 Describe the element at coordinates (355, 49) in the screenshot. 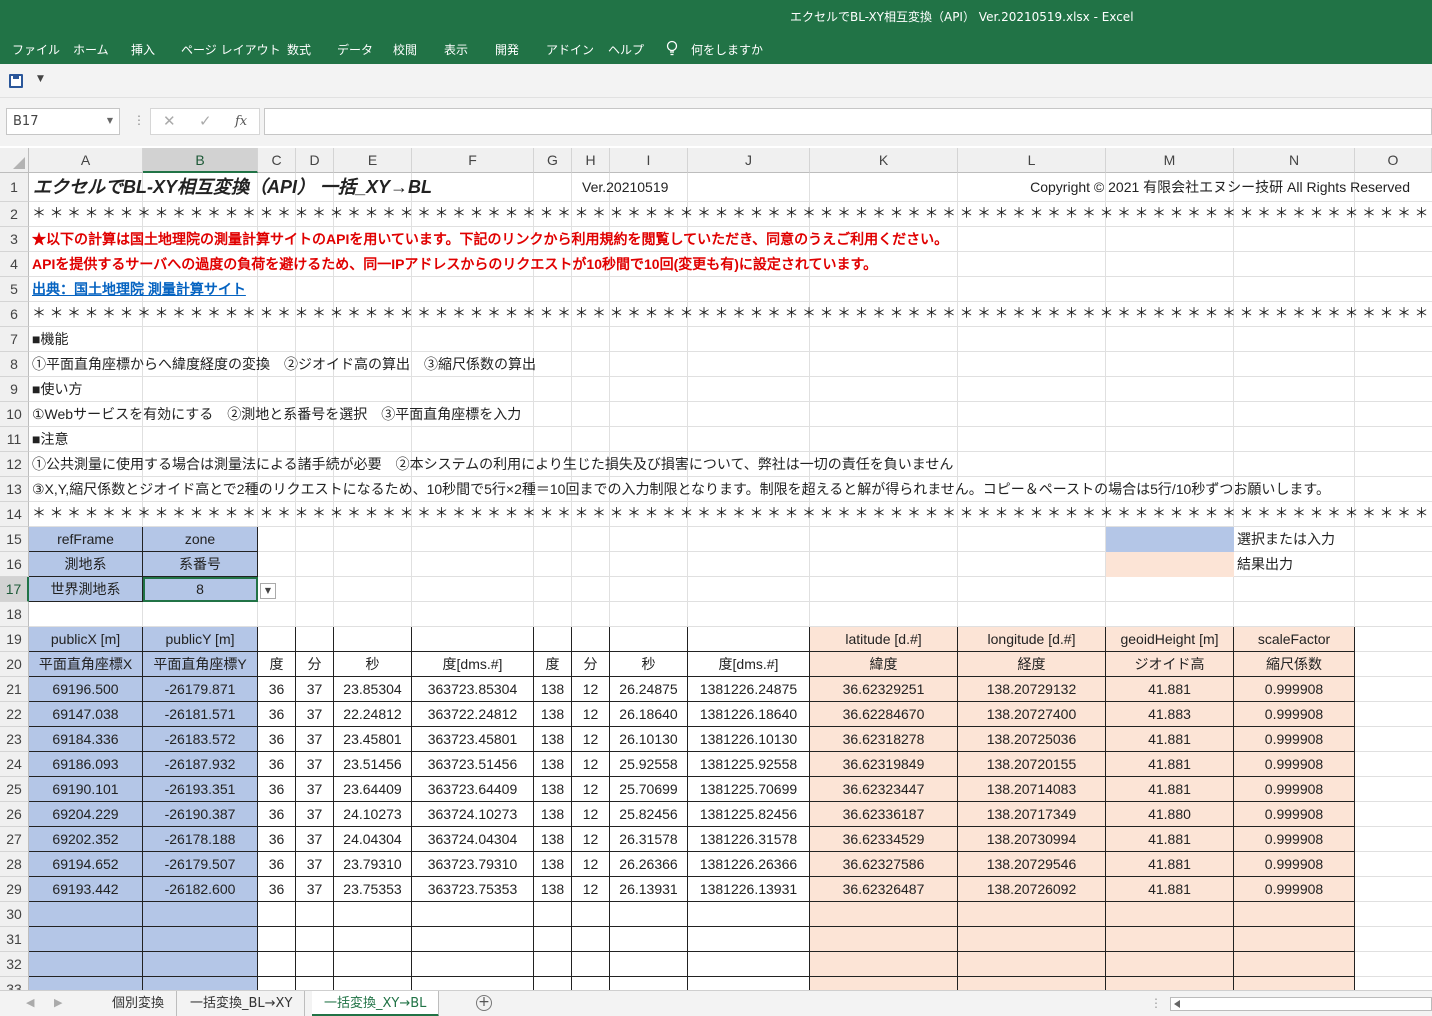

I see `tab-data: データ` at that location.